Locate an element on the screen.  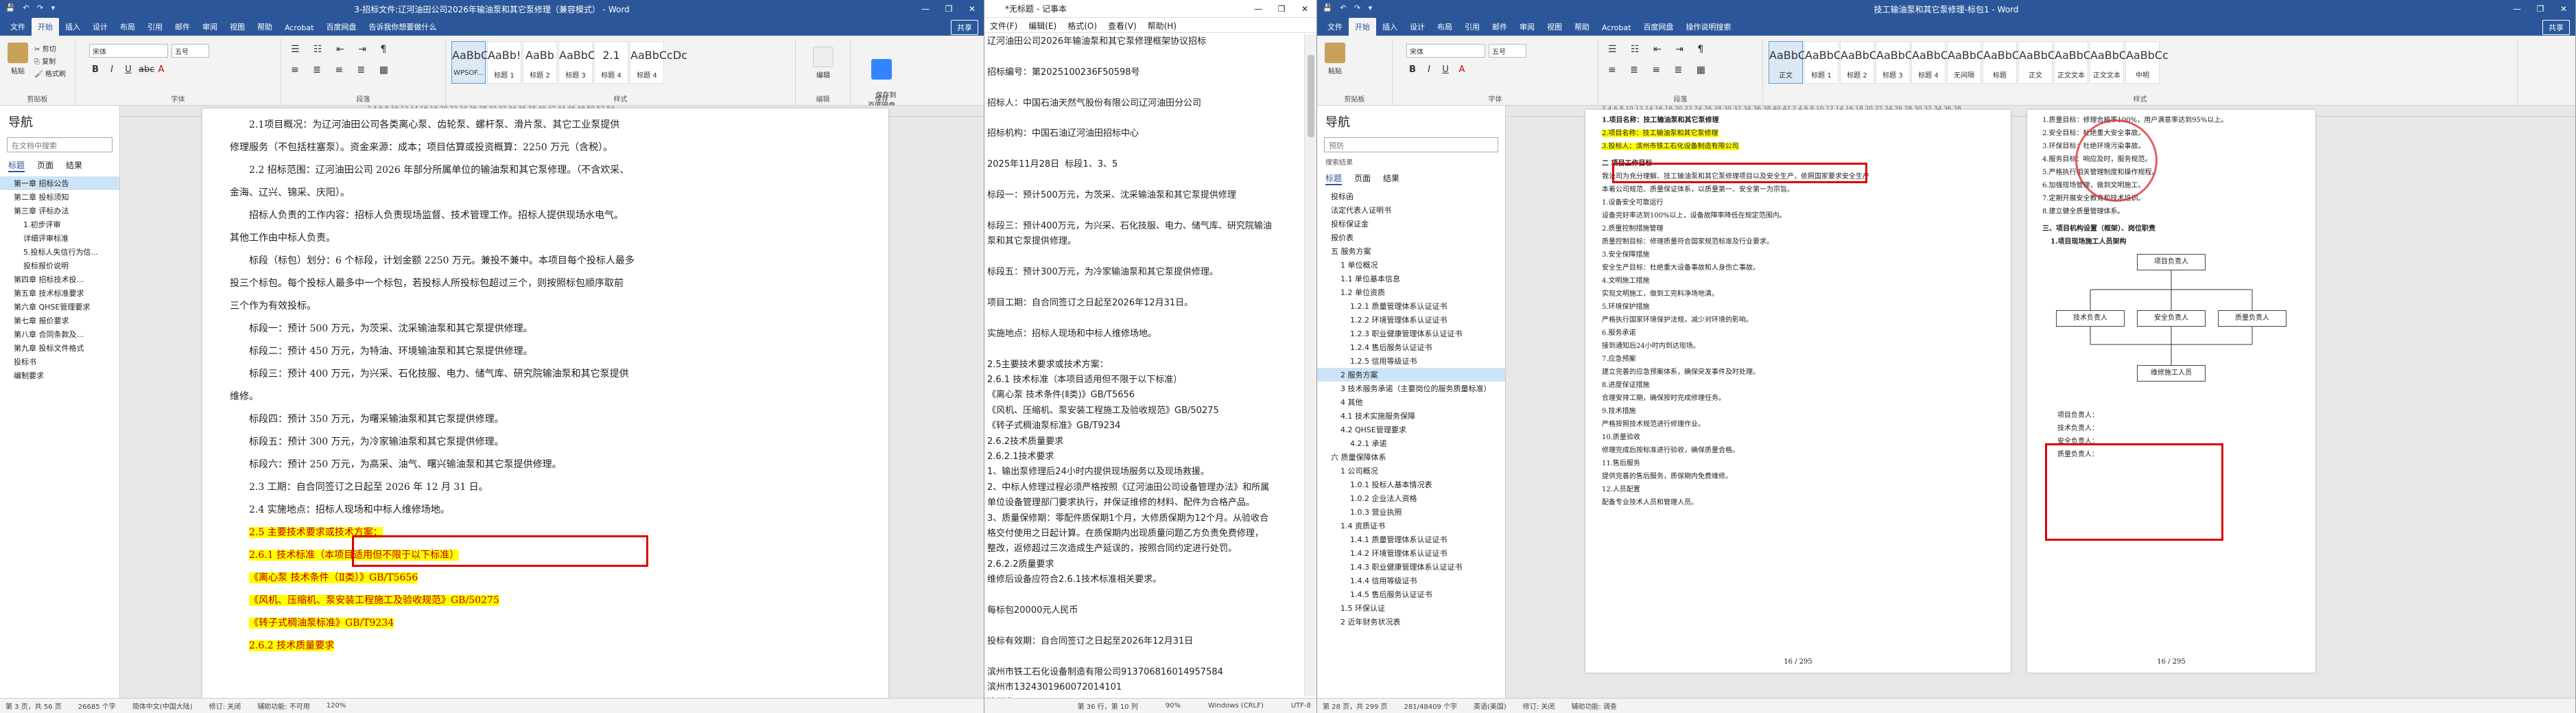
nav-item: 4 其他 is located at coordinates (1411, 402).